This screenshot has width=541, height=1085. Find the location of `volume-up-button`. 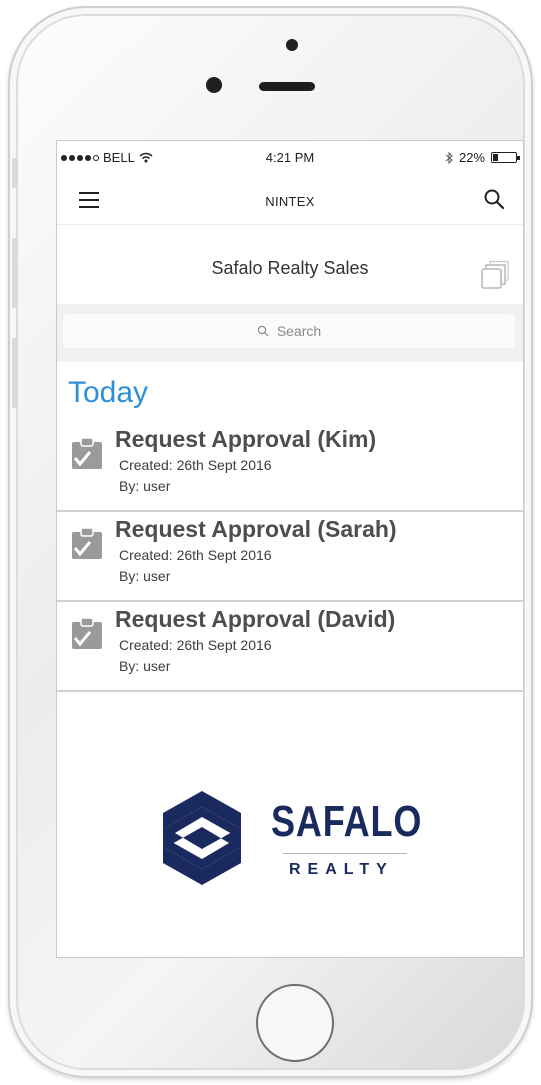

volume-up-button is located at coordinates (15, 273).